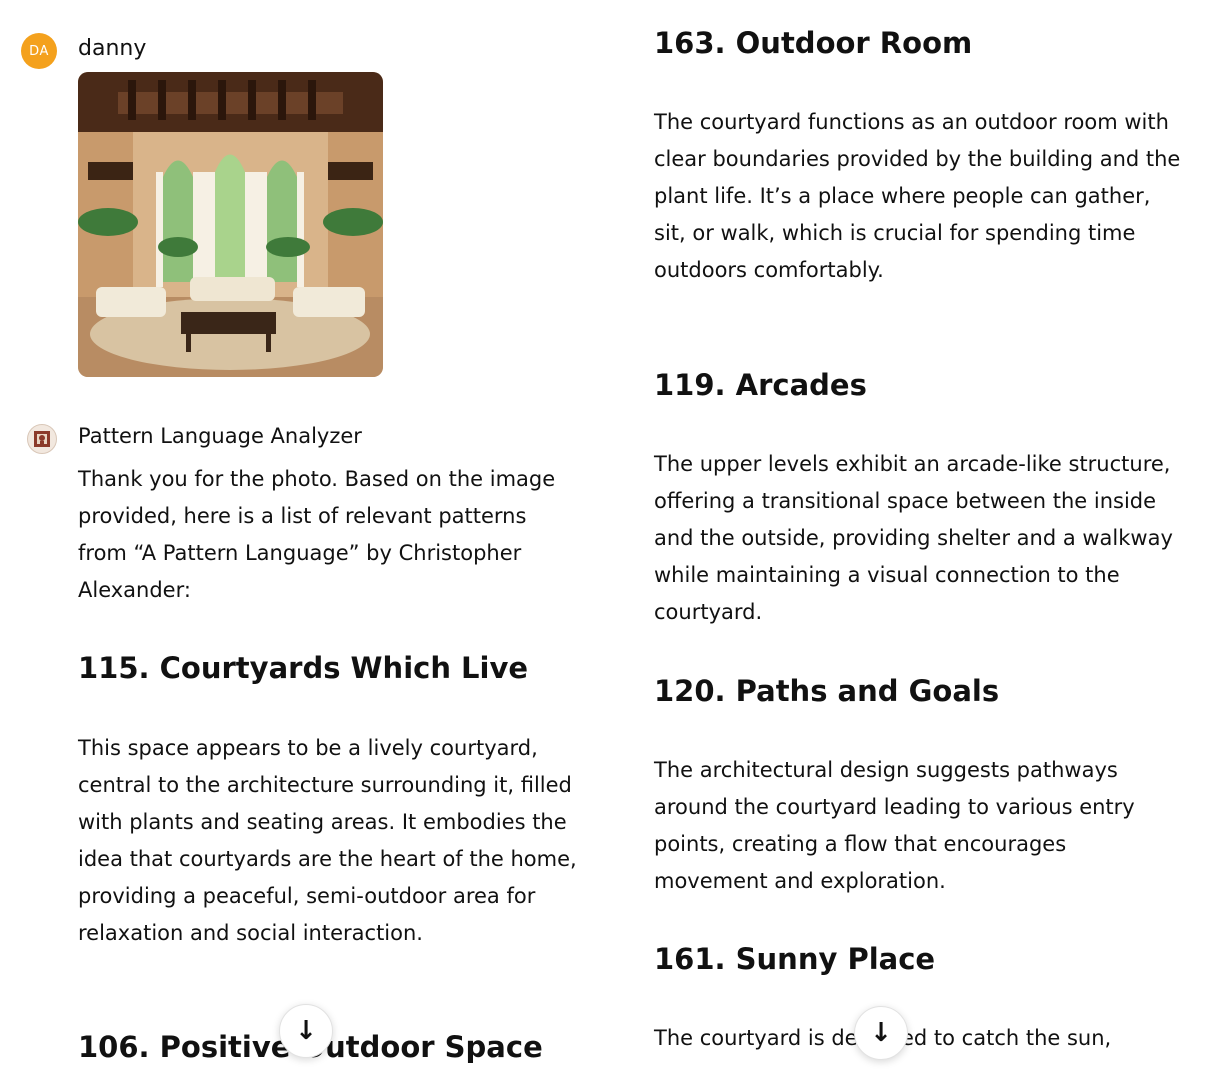  I want to click on pattern-heading: 163. Outdoor Room, so click(813, 43).